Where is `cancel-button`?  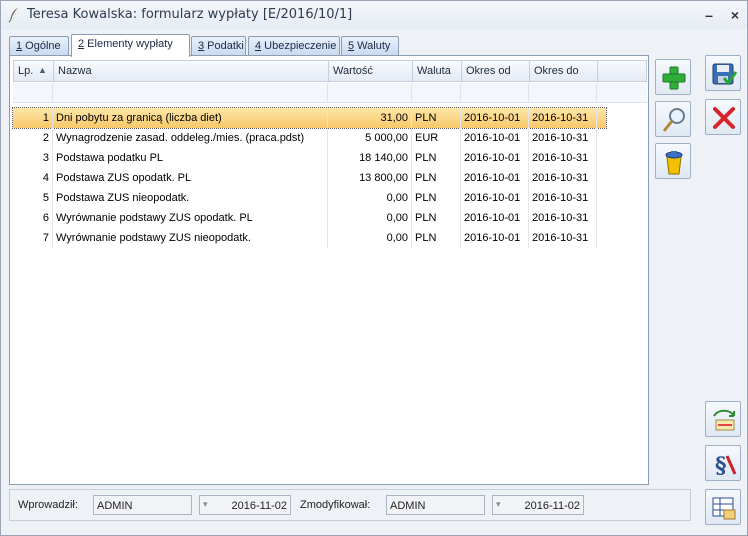 cancel-button is located at coordinates (723, 117).